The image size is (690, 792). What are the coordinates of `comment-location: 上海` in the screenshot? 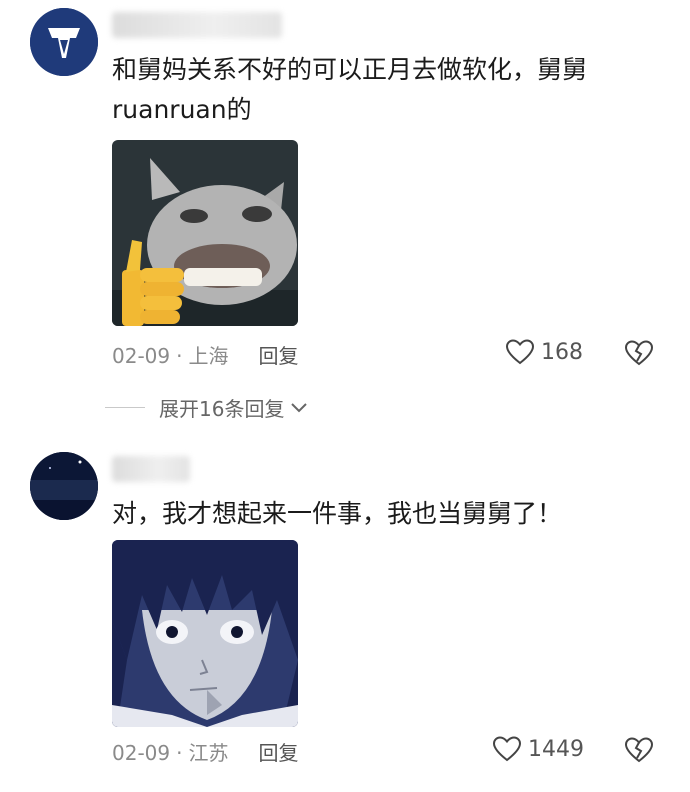 It's located at (208, 356).